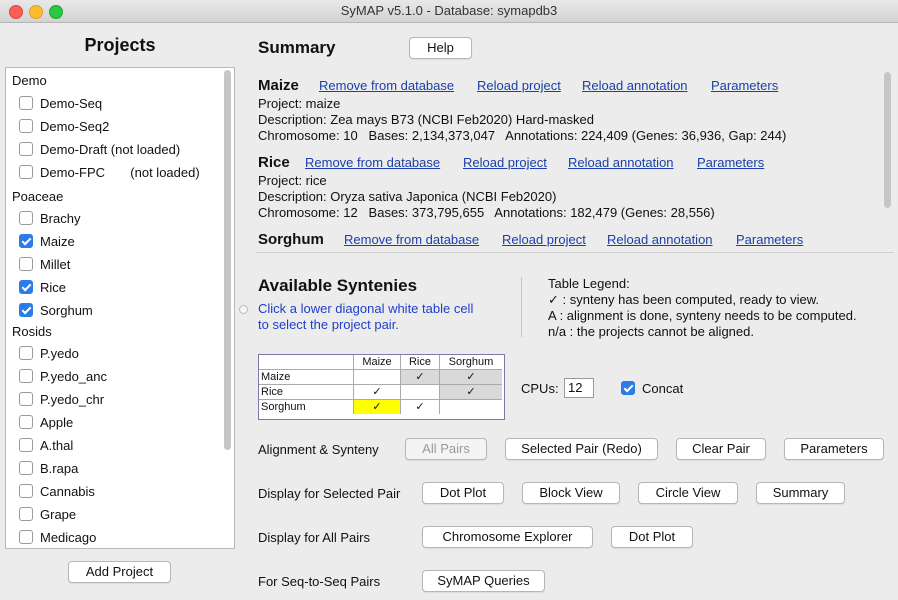 Image resolution: width=898 pixels, height=600 pixels. Describe the element at coordinates (126, 242) in the screenshot. I see `project-item: Maize` at that location.